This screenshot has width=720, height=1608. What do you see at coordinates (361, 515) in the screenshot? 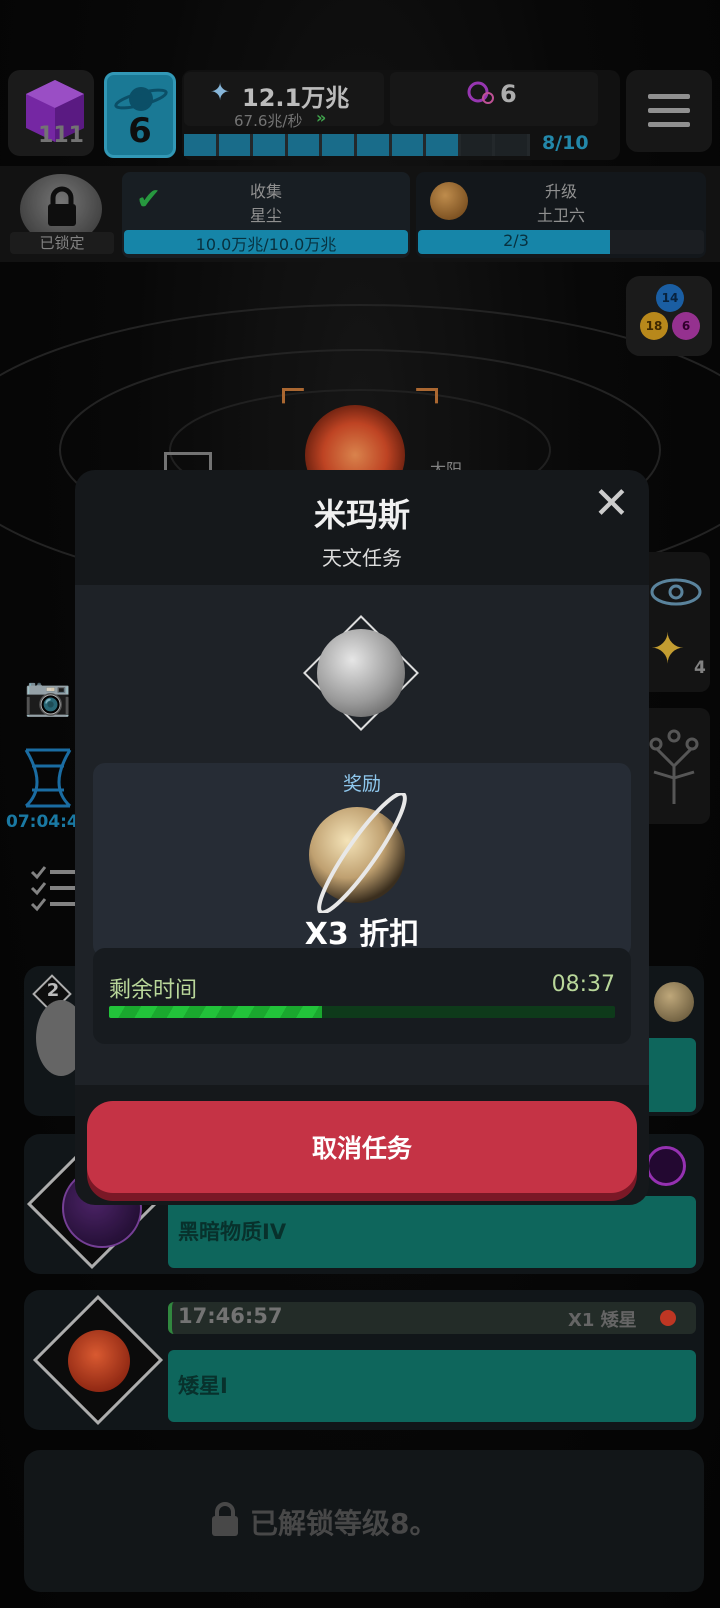
I see `dialog-title: 米玛斯` at bounding box center [361, 515].